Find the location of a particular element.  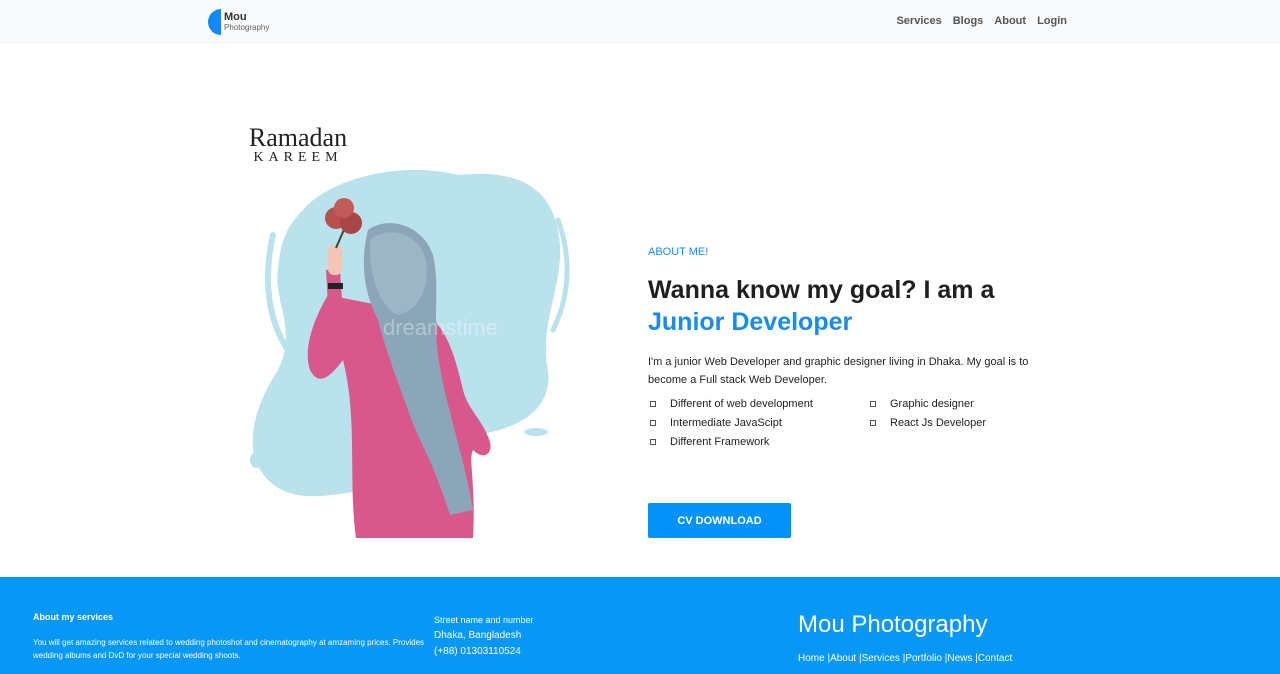

about-eyebrow: ABOUT ME! is located at coordinates (678, 252).